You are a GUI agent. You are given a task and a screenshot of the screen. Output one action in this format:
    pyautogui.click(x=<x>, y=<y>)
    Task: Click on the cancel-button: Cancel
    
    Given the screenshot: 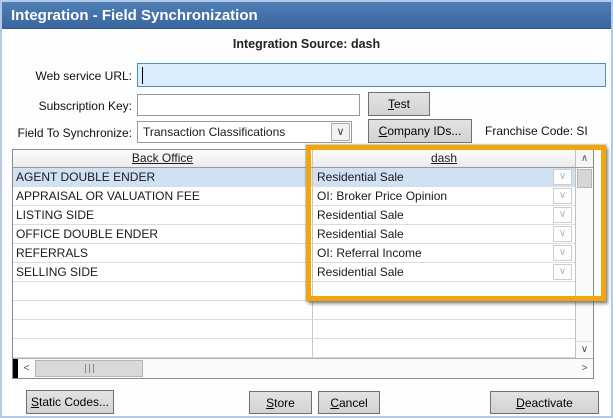 What is the action you would take?
    pyautogui.click(x=349, y=402)
    